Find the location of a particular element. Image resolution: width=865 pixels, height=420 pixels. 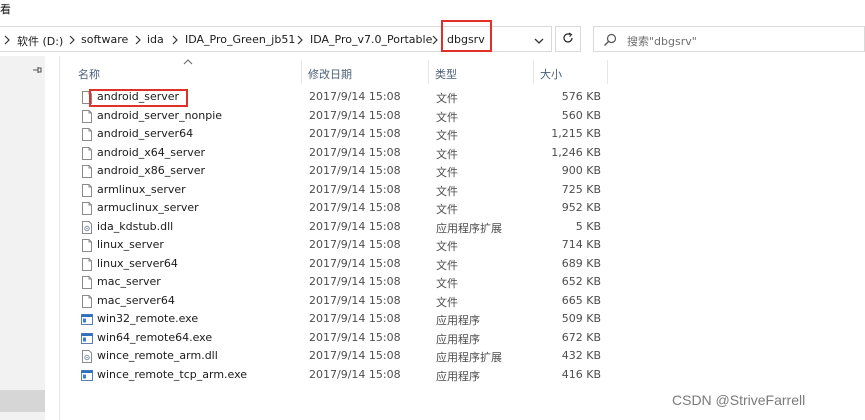

breadcrumb-ida: ida is located at coordinates (155, 39).